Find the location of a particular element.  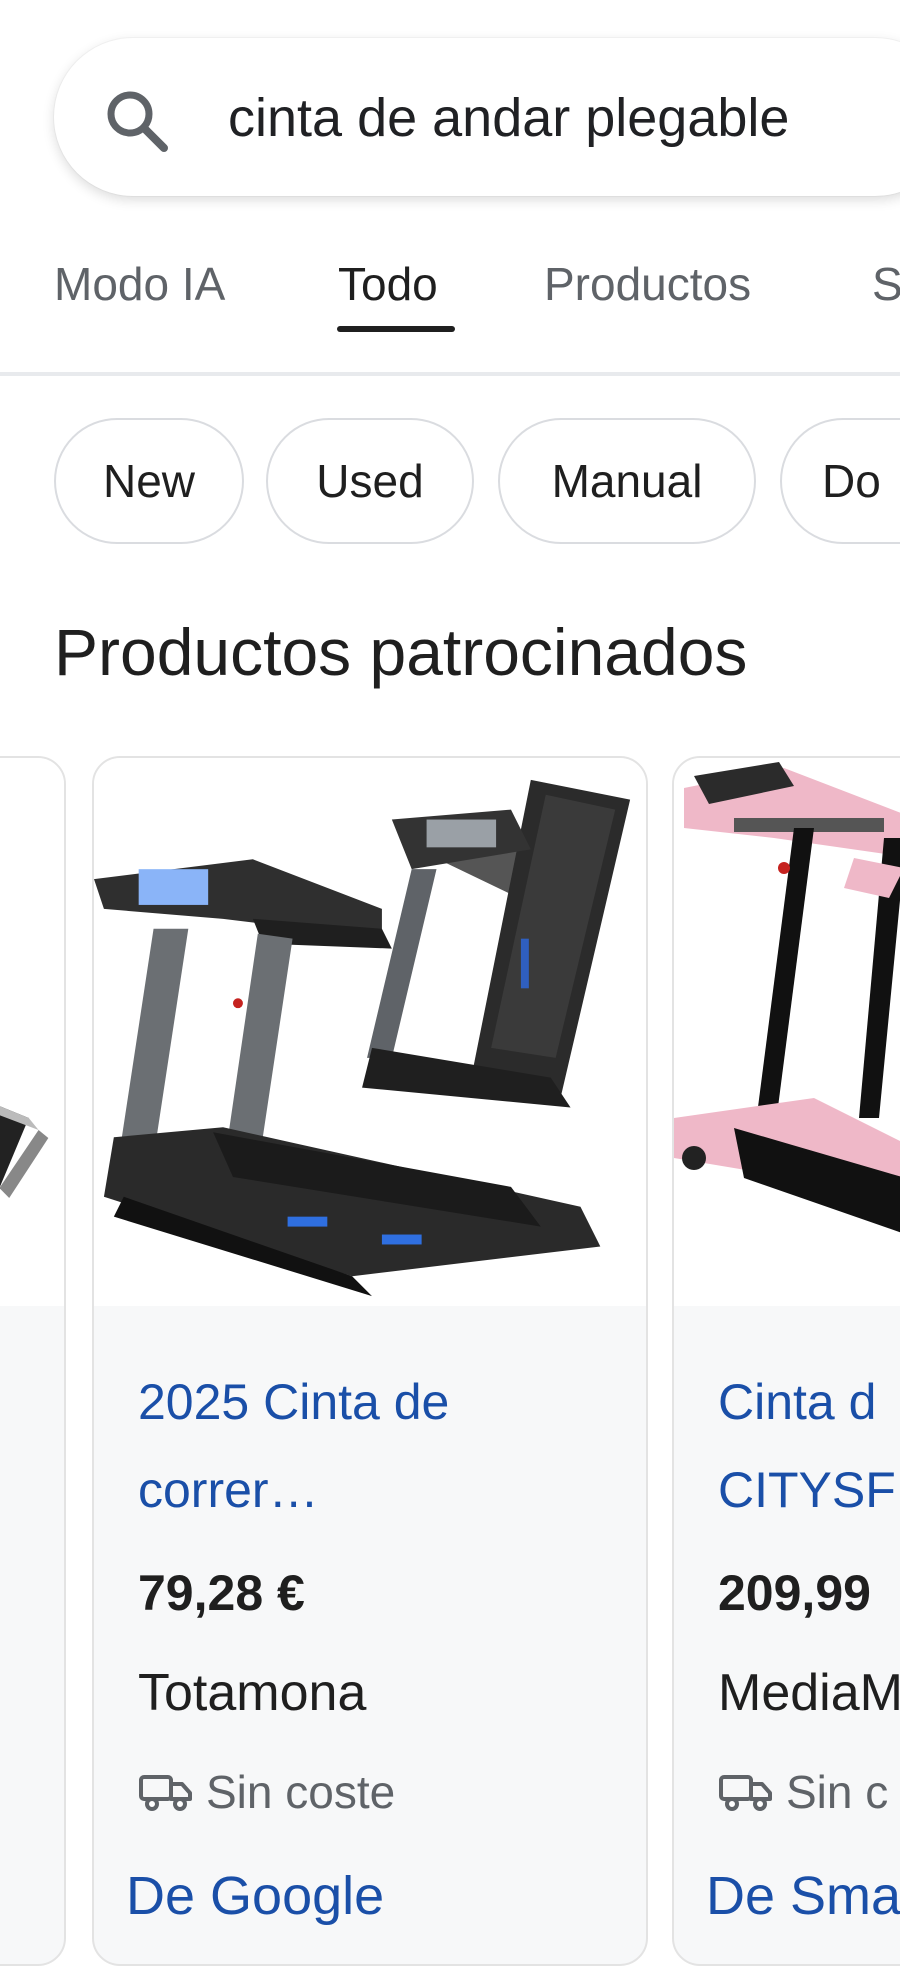

chip-truncated: Do is located at coordinates (840, 481).